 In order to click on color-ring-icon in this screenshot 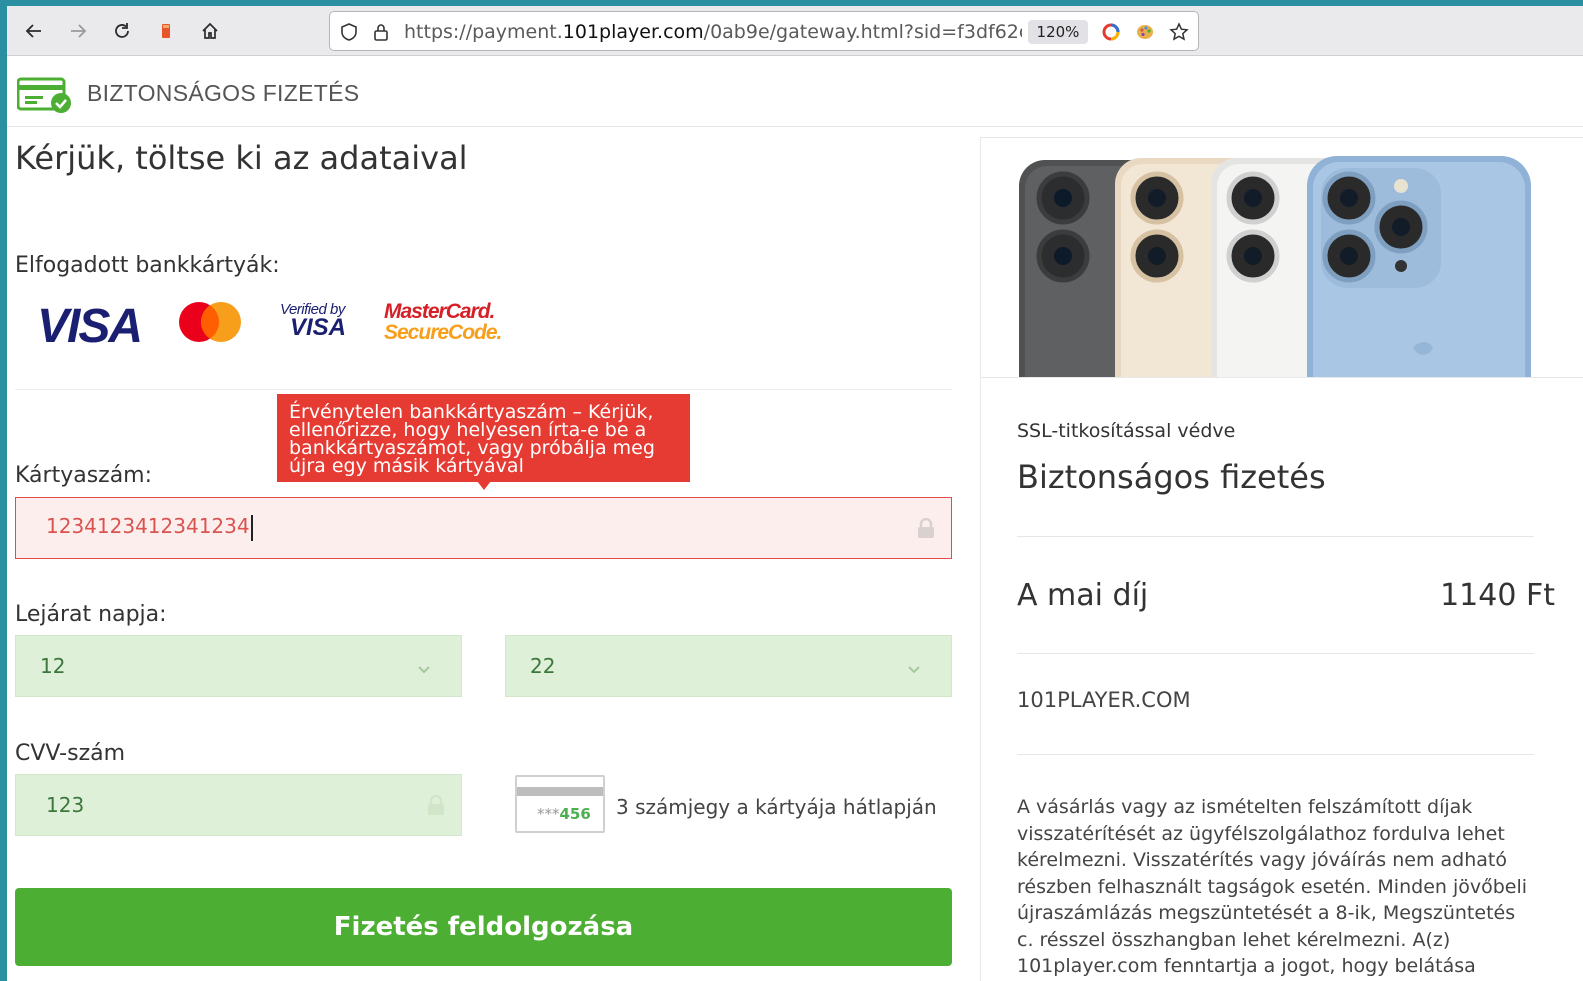, I will do `click(1111, 32)`.